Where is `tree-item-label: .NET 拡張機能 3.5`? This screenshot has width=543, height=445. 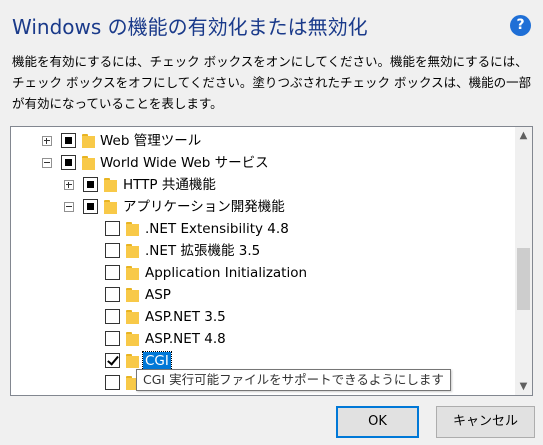 tree-item-label: .NET 拡張機能 3.5 is located at coordinates (203, 251).